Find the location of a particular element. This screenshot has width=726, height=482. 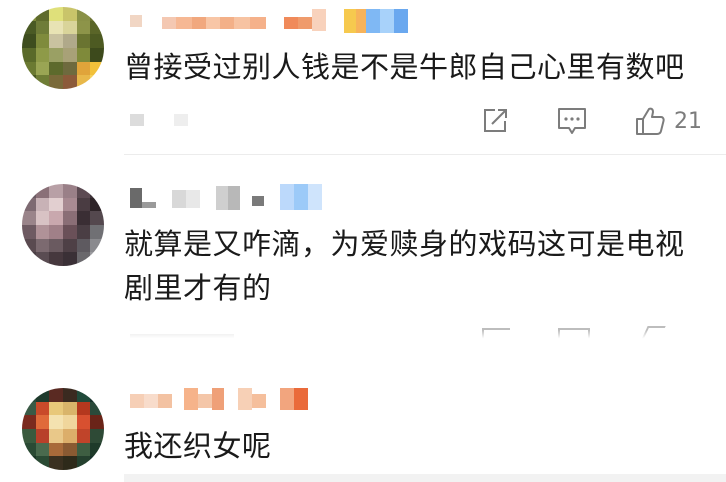

comment-meta-row: 21 is located at coordinates (419, 122).